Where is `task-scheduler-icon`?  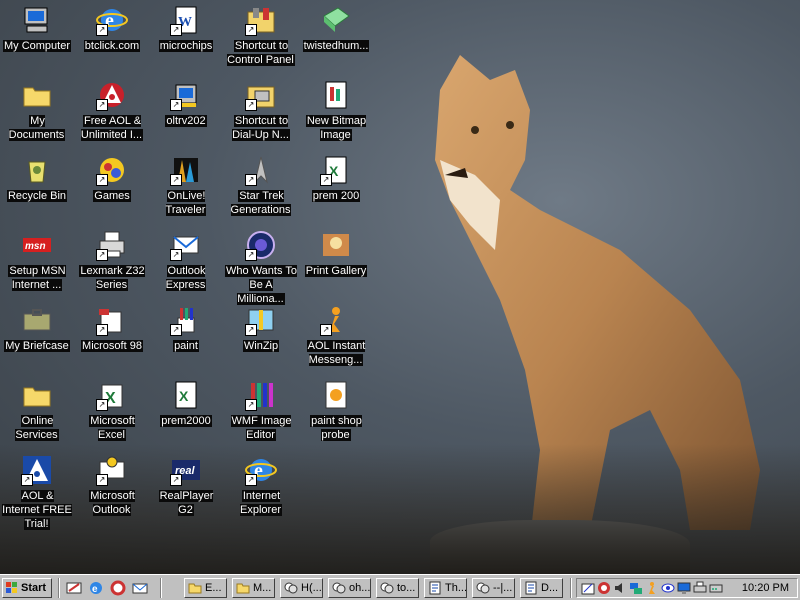 task-scheduler-icon is located at coordinates (588, 588).